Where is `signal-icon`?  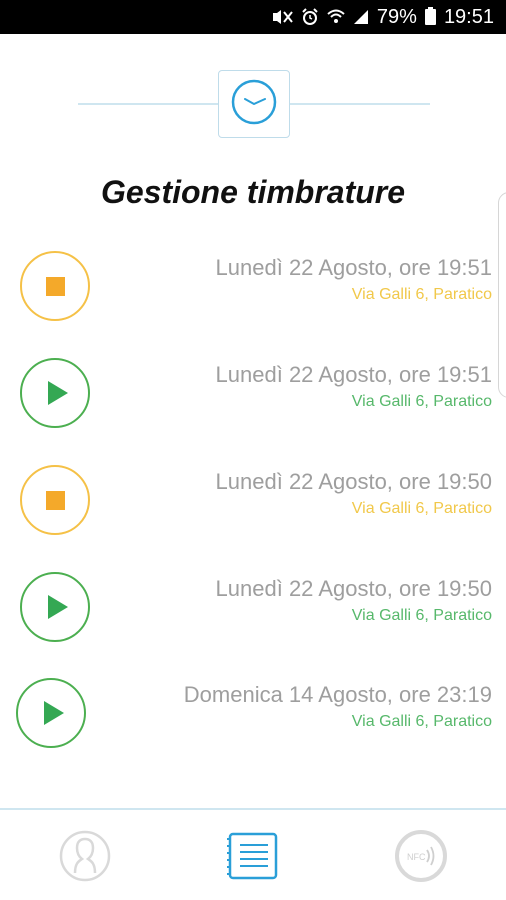 signal-icon is located at coordinates (361, 17).